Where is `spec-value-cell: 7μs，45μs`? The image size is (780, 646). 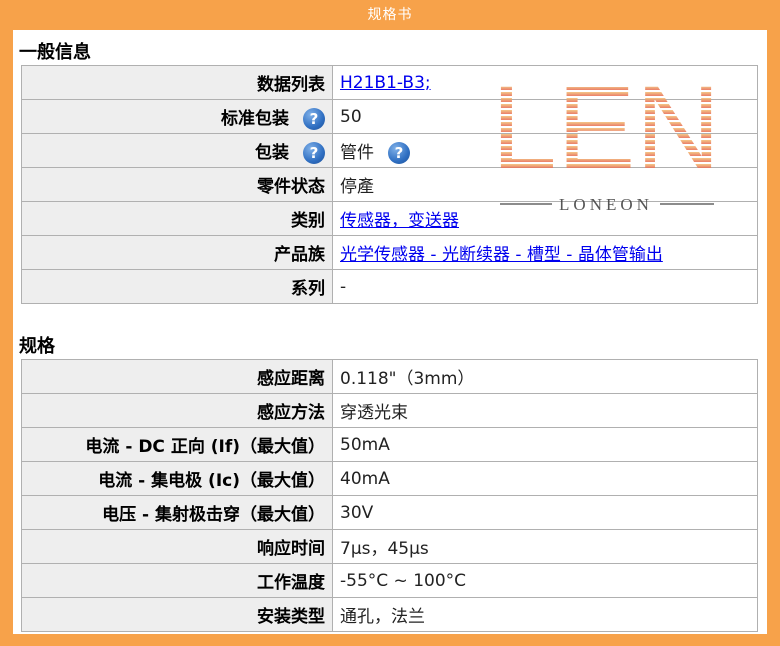
spec-value-cell: 7μs，45μs is located at coordinates (545, 546).